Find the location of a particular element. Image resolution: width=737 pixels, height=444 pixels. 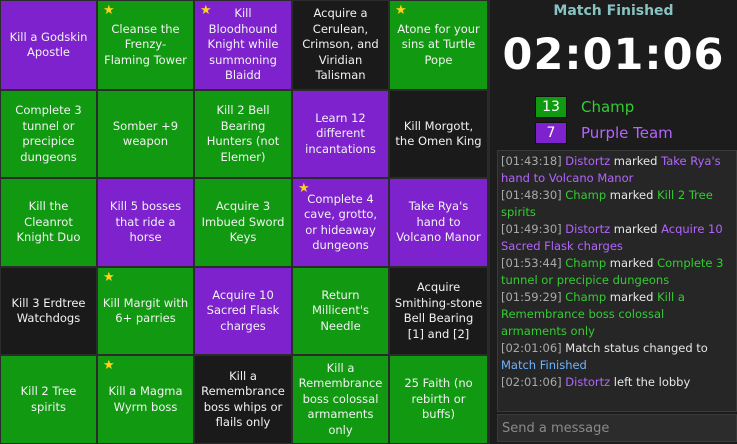

cell-label: Learn 12 different incantations is located at coordinates (340, 133).